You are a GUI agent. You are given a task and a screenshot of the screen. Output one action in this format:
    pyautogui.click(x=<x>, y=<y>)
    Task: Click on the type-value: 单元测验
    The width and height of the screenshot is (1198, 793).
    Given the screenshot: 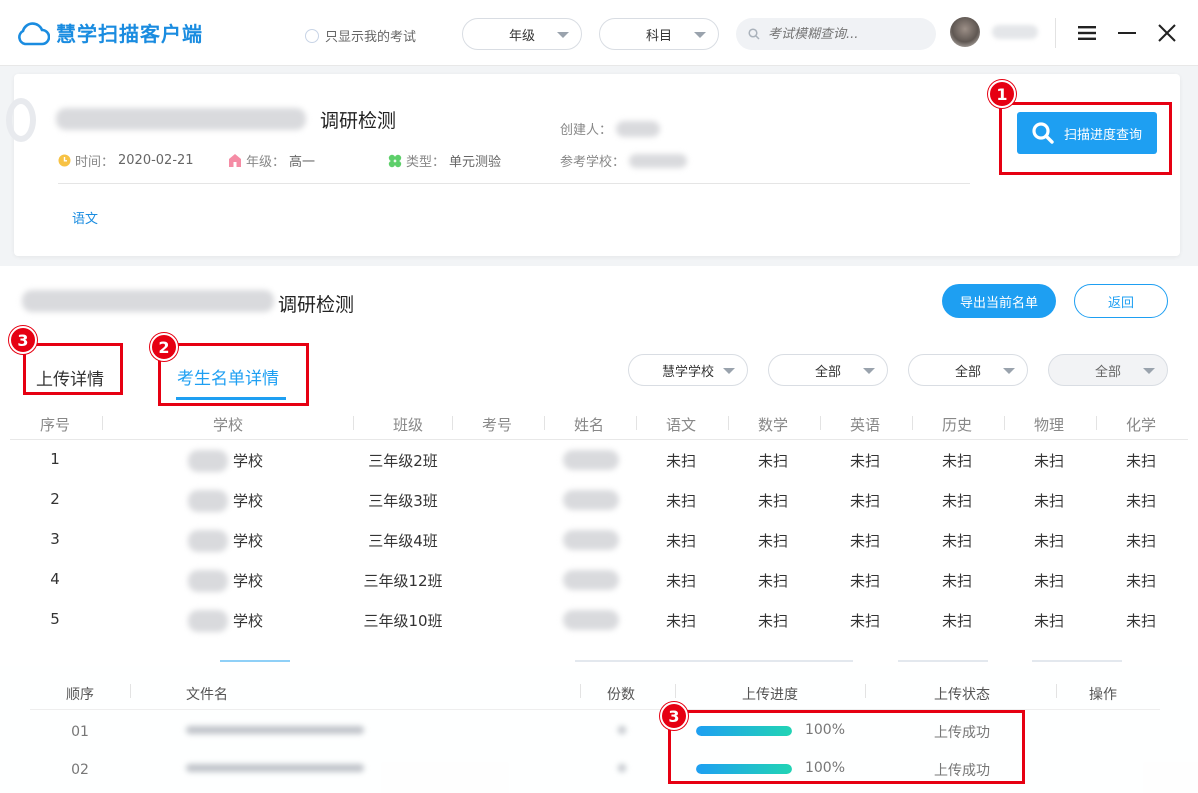 What is the action you would take?
    pyautogui.click(x=475, y=162)
    